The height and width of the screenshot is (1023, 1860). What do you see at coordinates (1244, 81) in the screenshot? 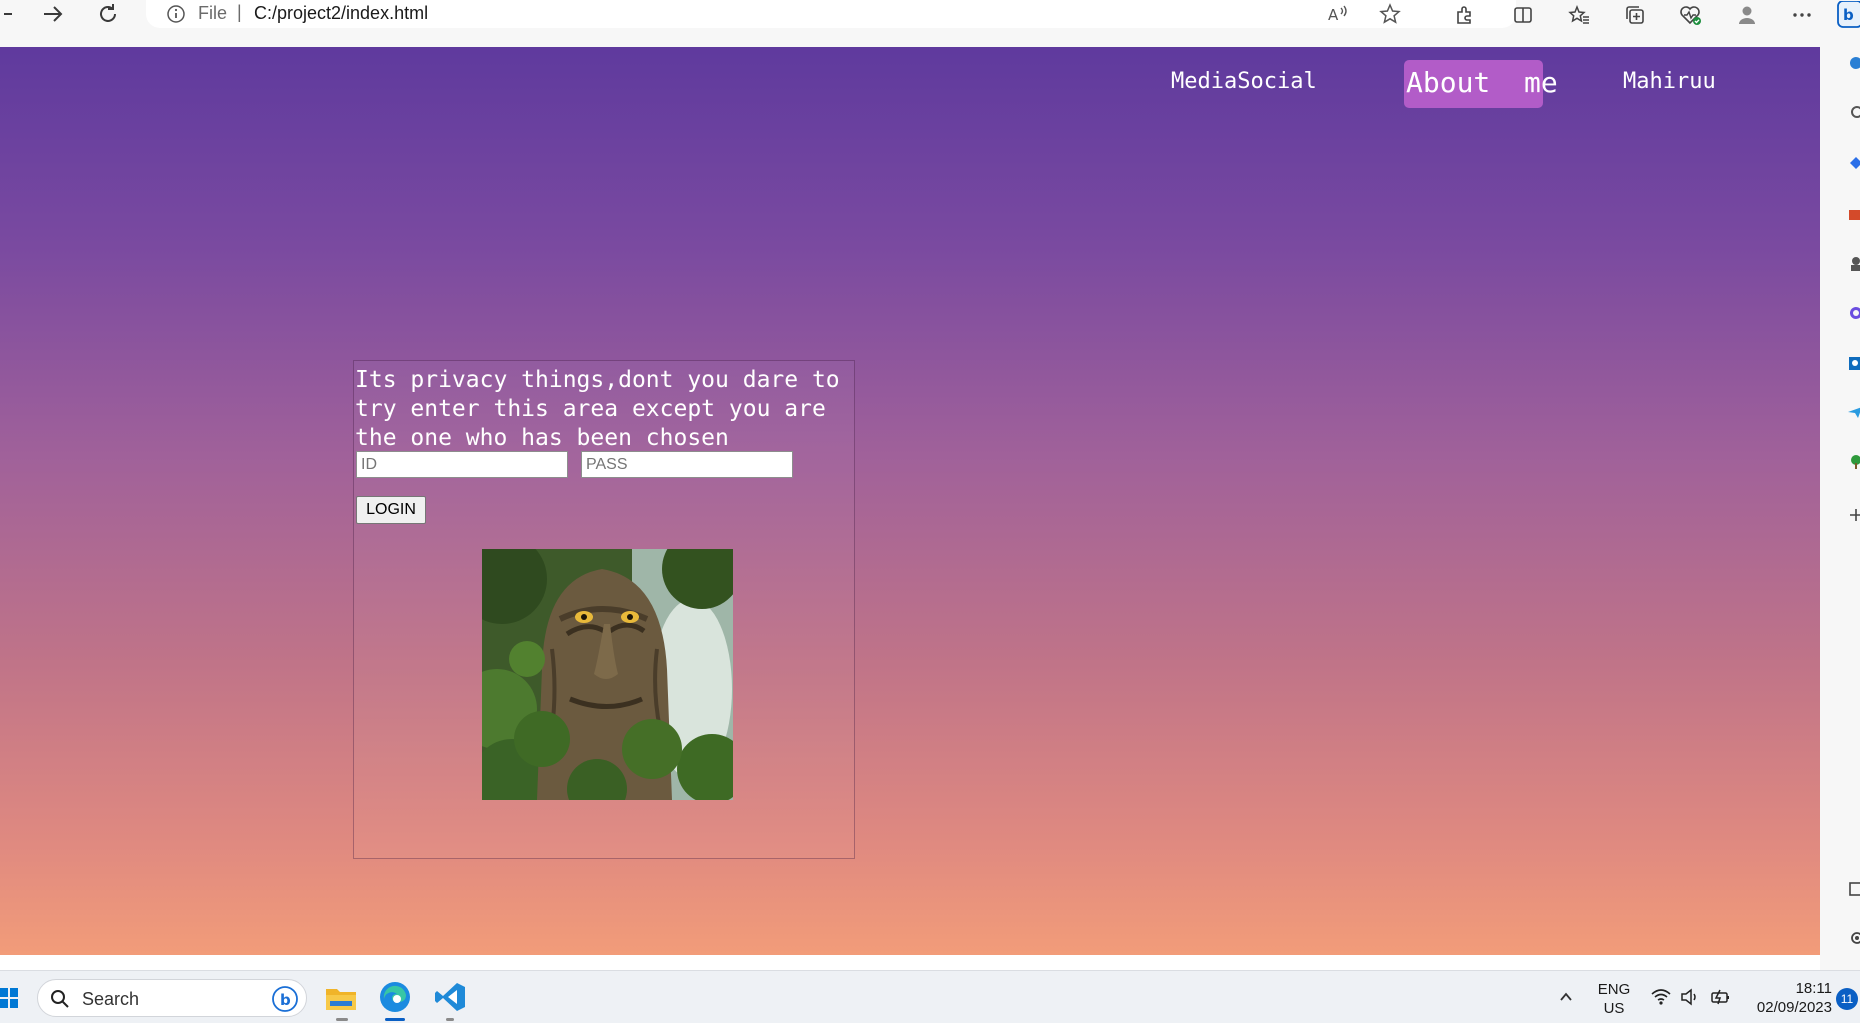
I see `nav-link-mediasocial: MediaSocial` at bounding box center [1244, 81].